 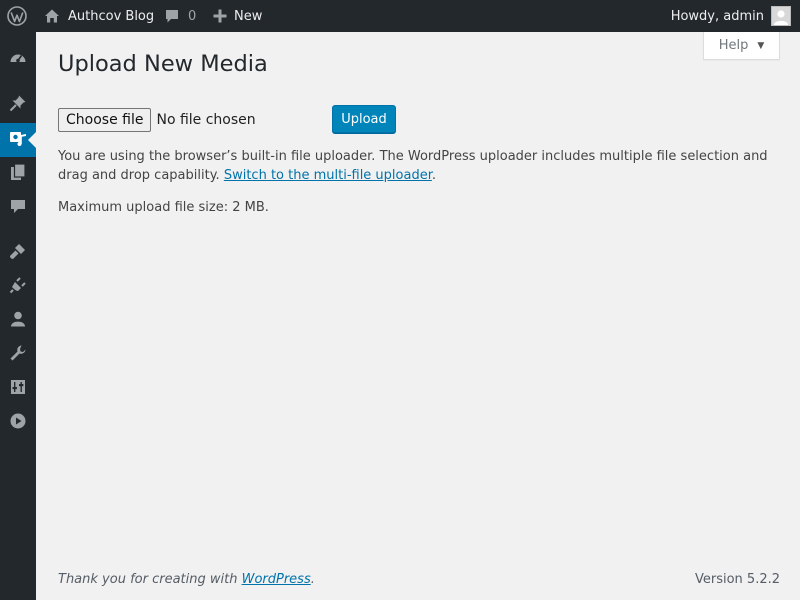 What do you see at coordinates (206, 120) in the screenshot?
I see `no-file-chosen-text: No file chosen` at bounding box center [206, 120].